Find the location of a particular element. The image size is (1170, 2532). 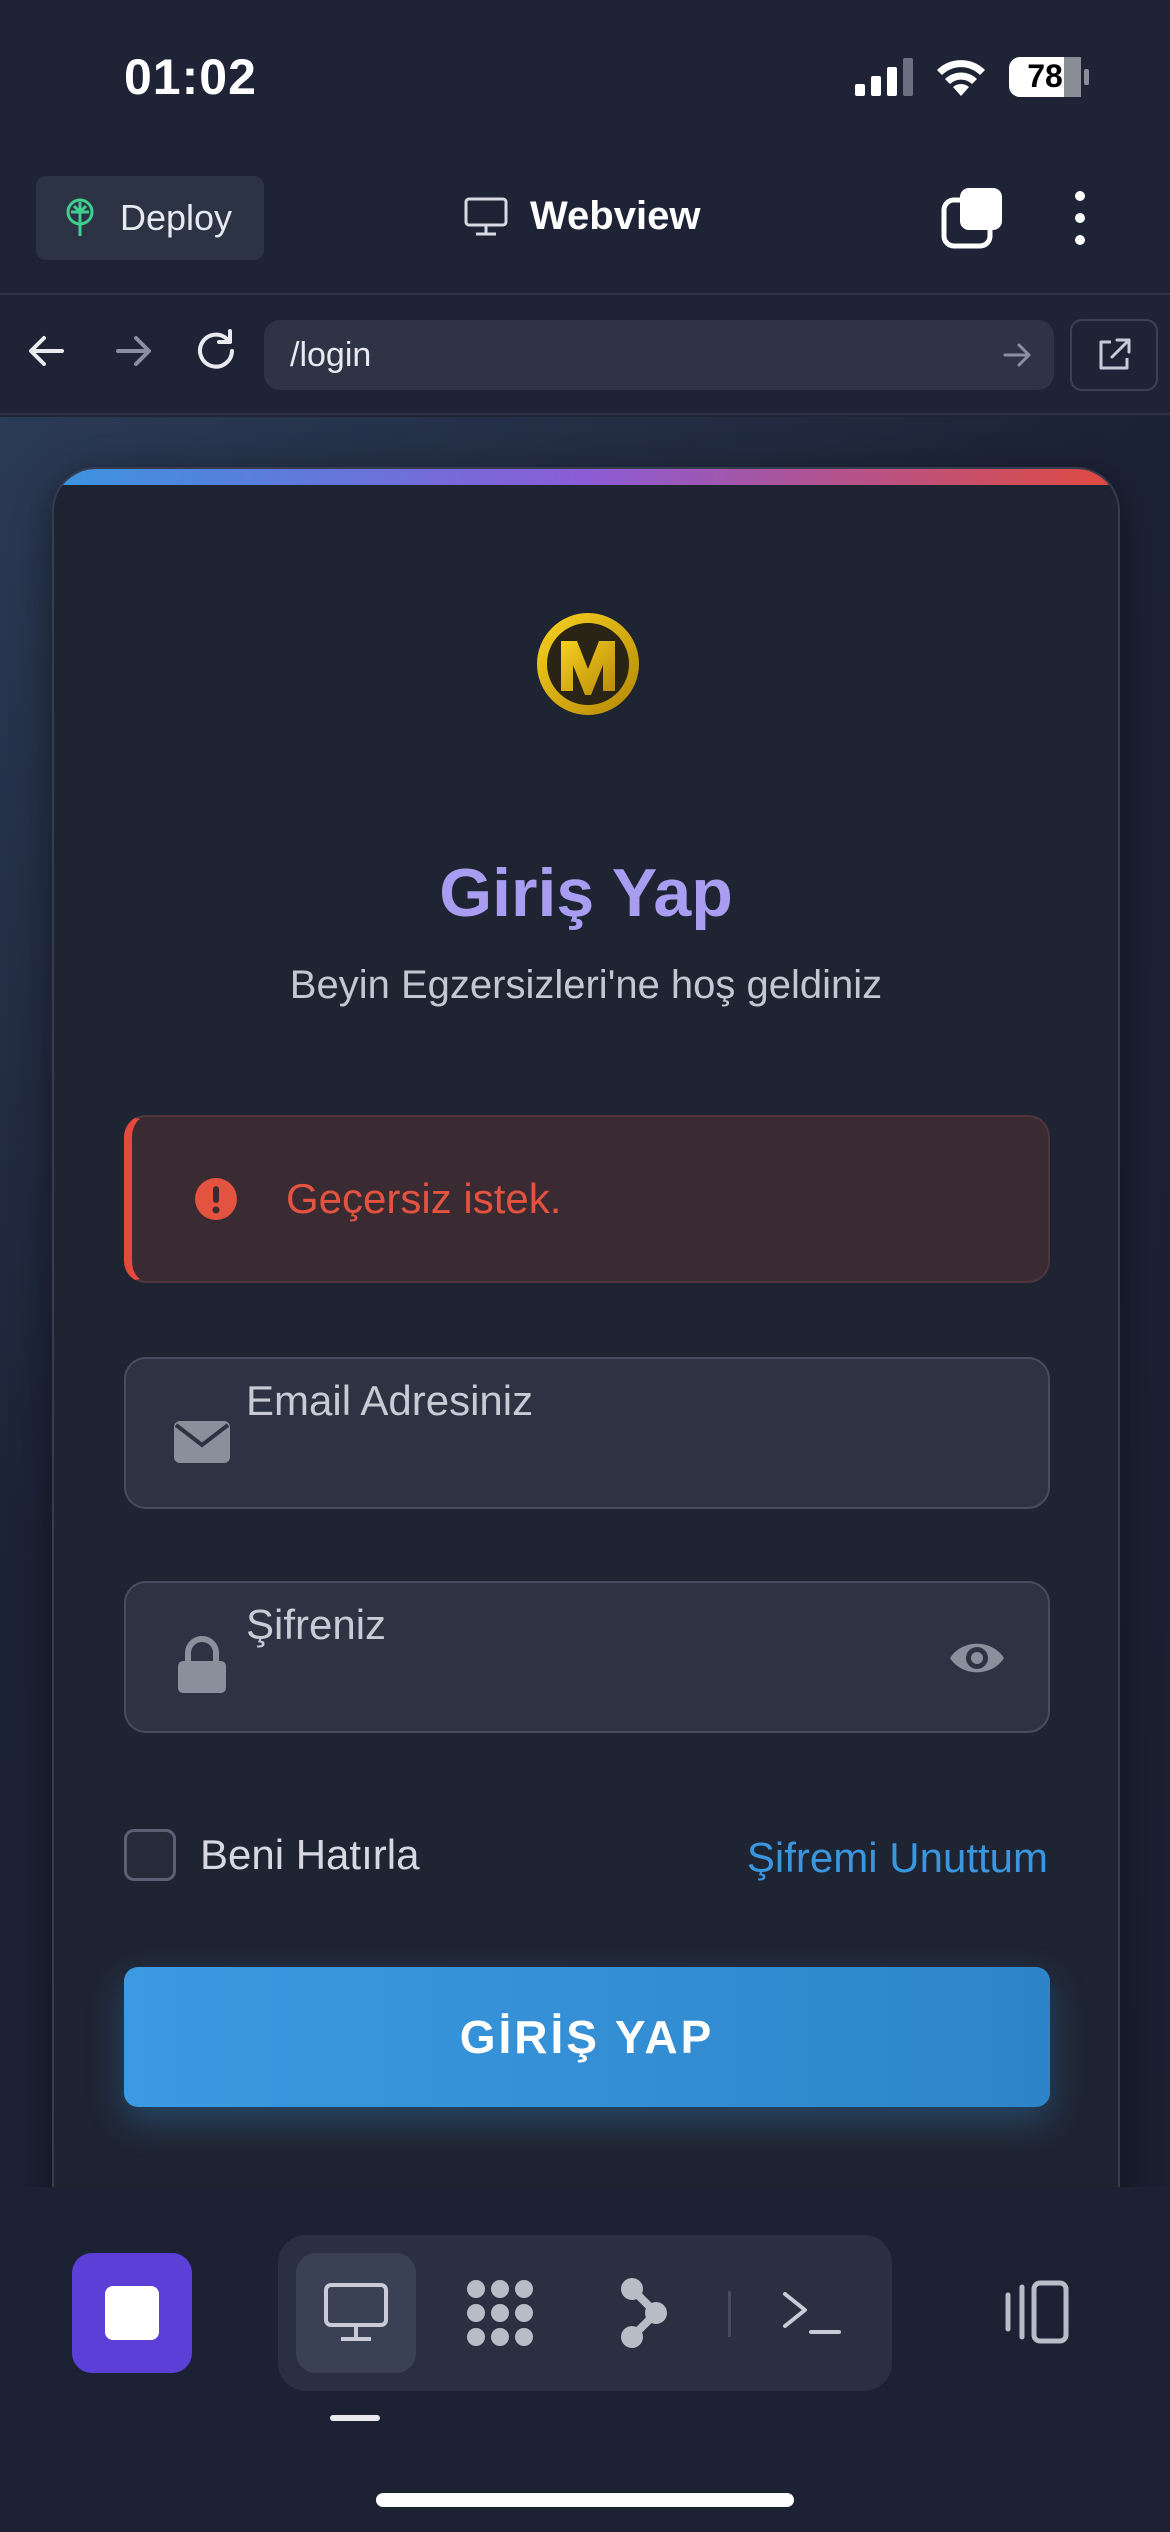

split-layout-icon is located at coordinates (1036, 2313).